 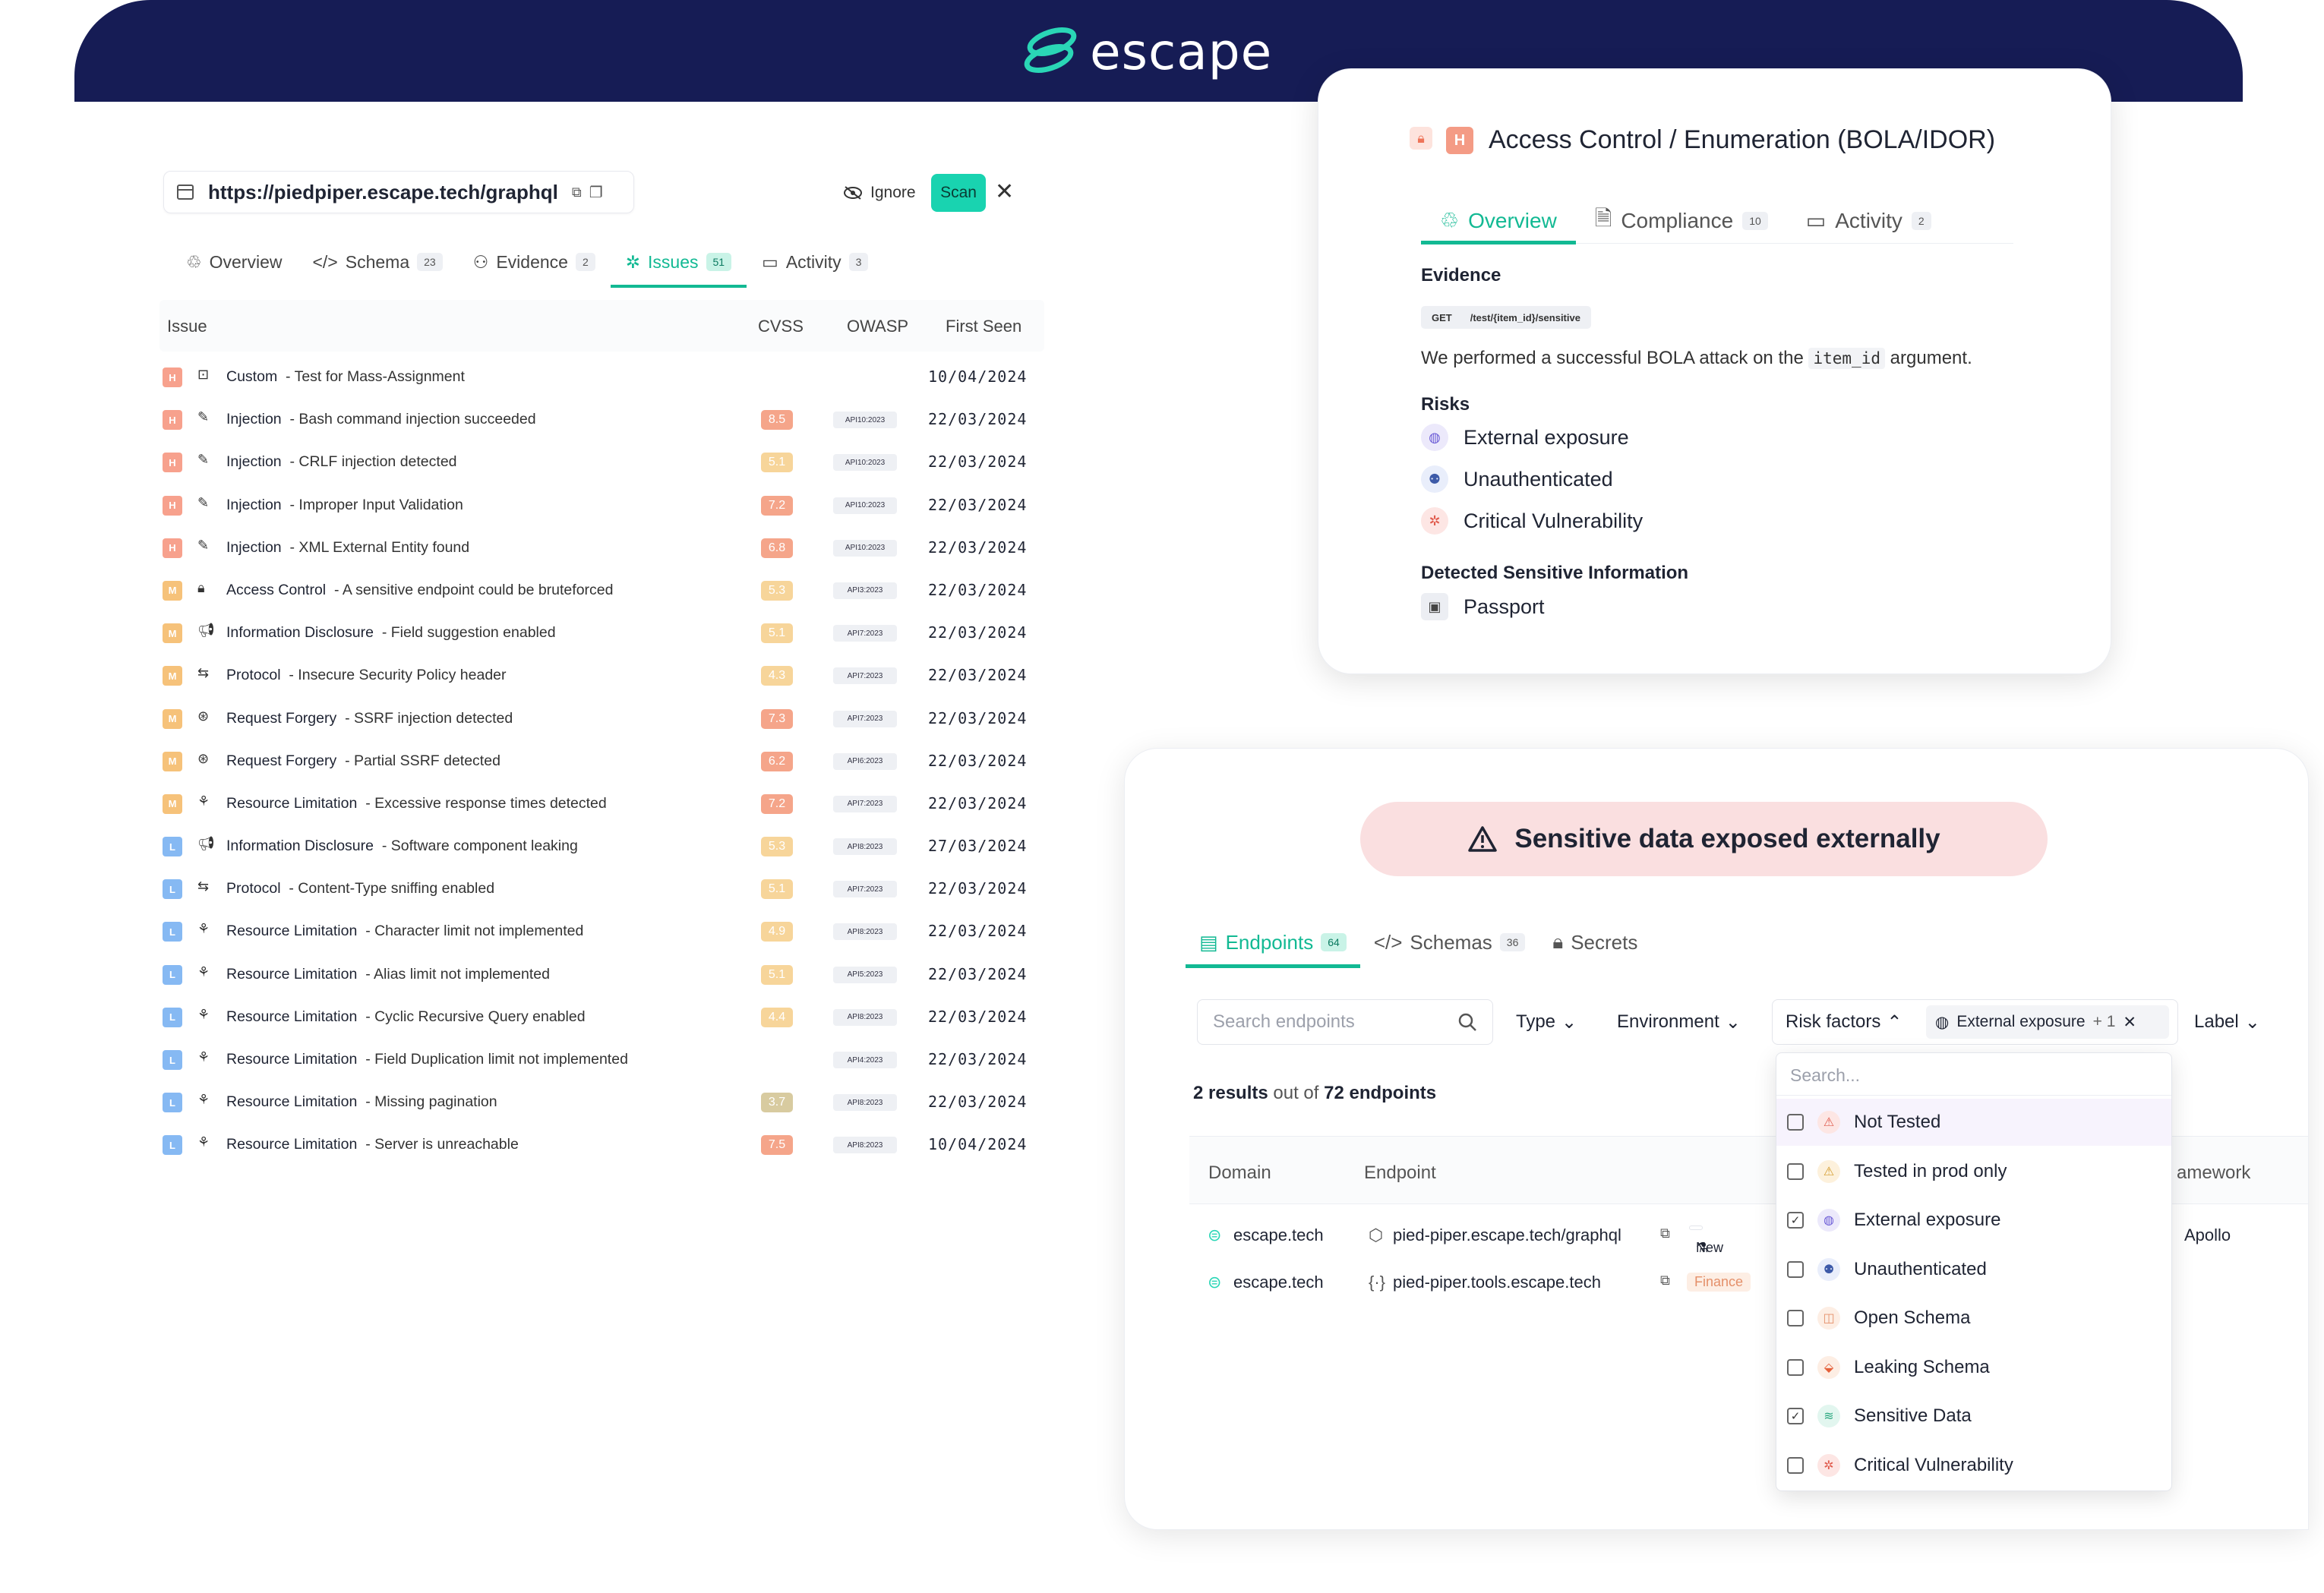 I want to click on tab-secrets: 🔒︎ Secrets, so click(x=1595, y=942).